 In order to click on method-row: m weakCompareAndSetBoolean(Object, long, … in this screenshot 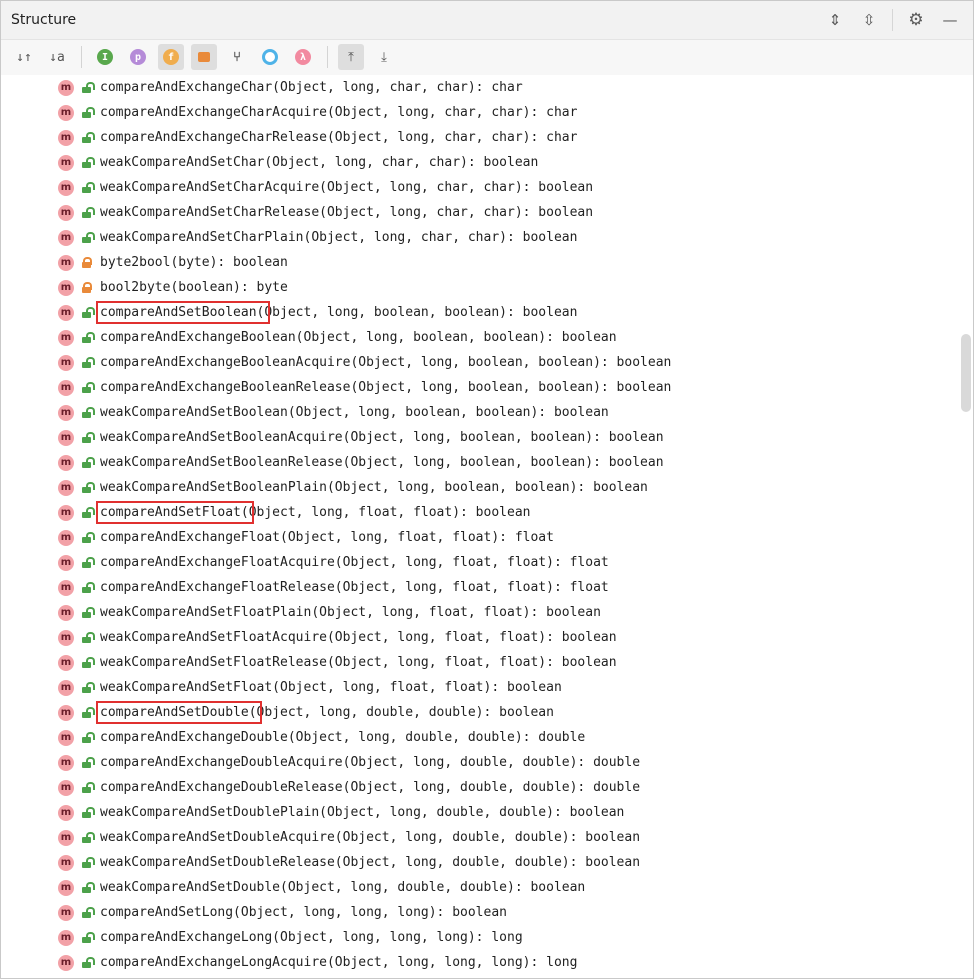, I will do `click(487, 413)`.